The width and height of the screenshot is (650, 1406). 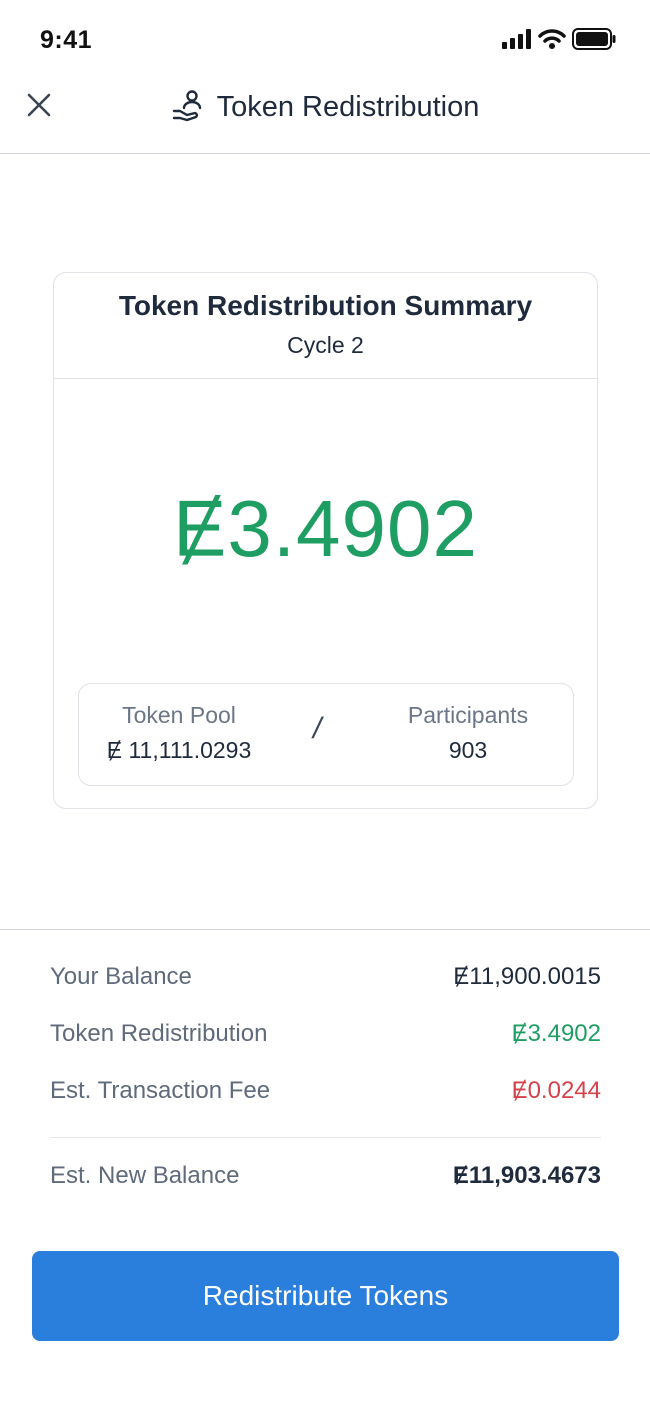 What do you see at coordinates (325, 983) in the screenshot?
I see `balance-row: Your Balance Ɇ11,900.0015` at bounding box center [325, 983].